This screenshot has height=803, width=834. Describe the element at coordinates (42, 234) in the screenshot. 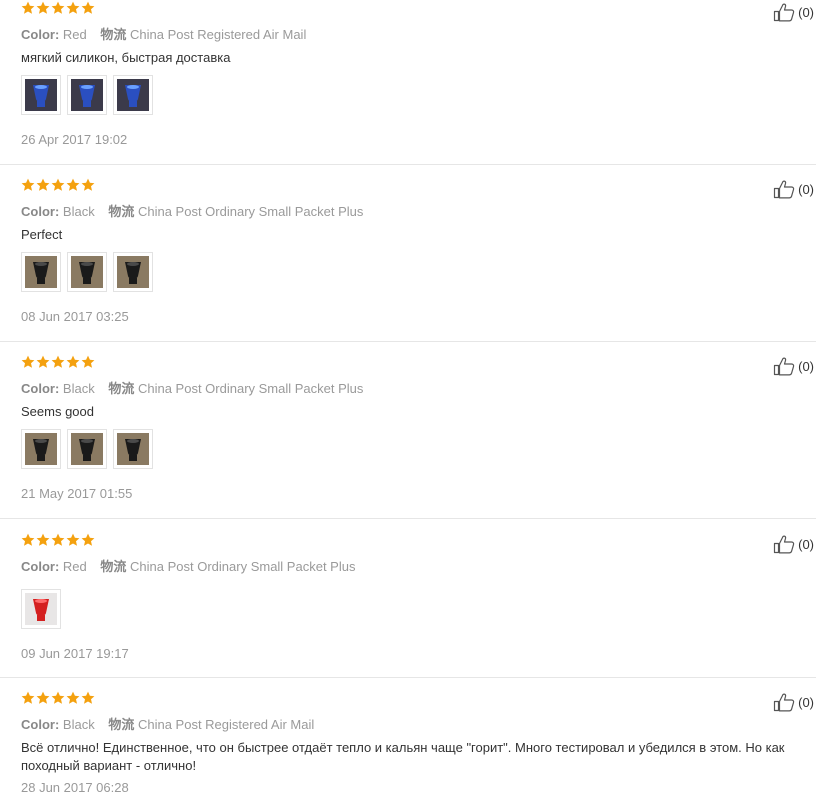

I see `review-text: Perfect` at that location.